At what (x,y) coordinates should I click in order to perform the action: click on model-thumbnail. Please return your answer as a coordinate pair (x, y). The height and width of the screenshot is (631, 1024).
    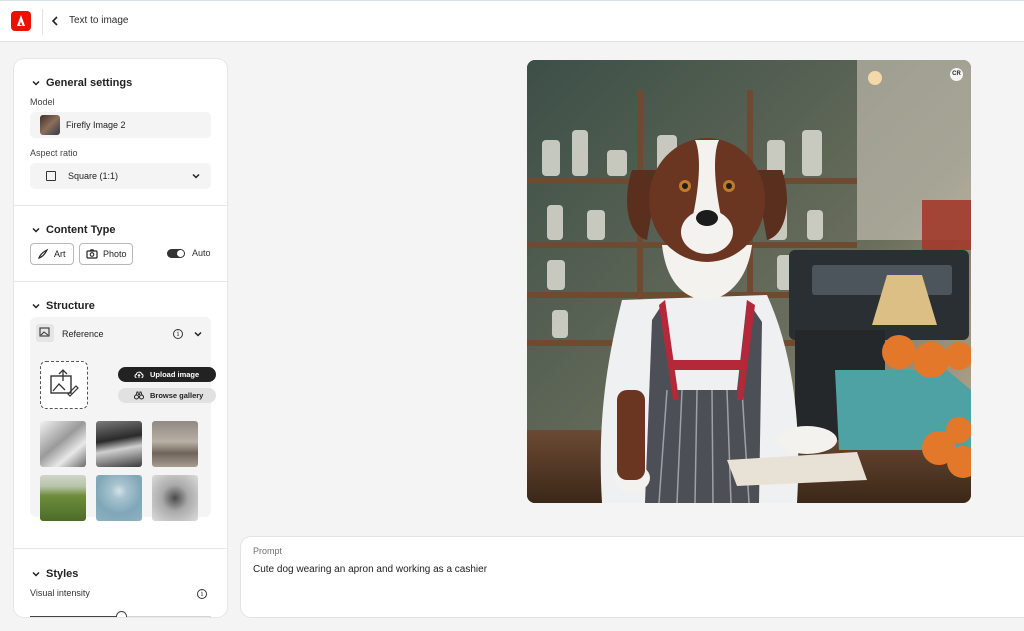
    Looking at the image, I should click on (50, 125).